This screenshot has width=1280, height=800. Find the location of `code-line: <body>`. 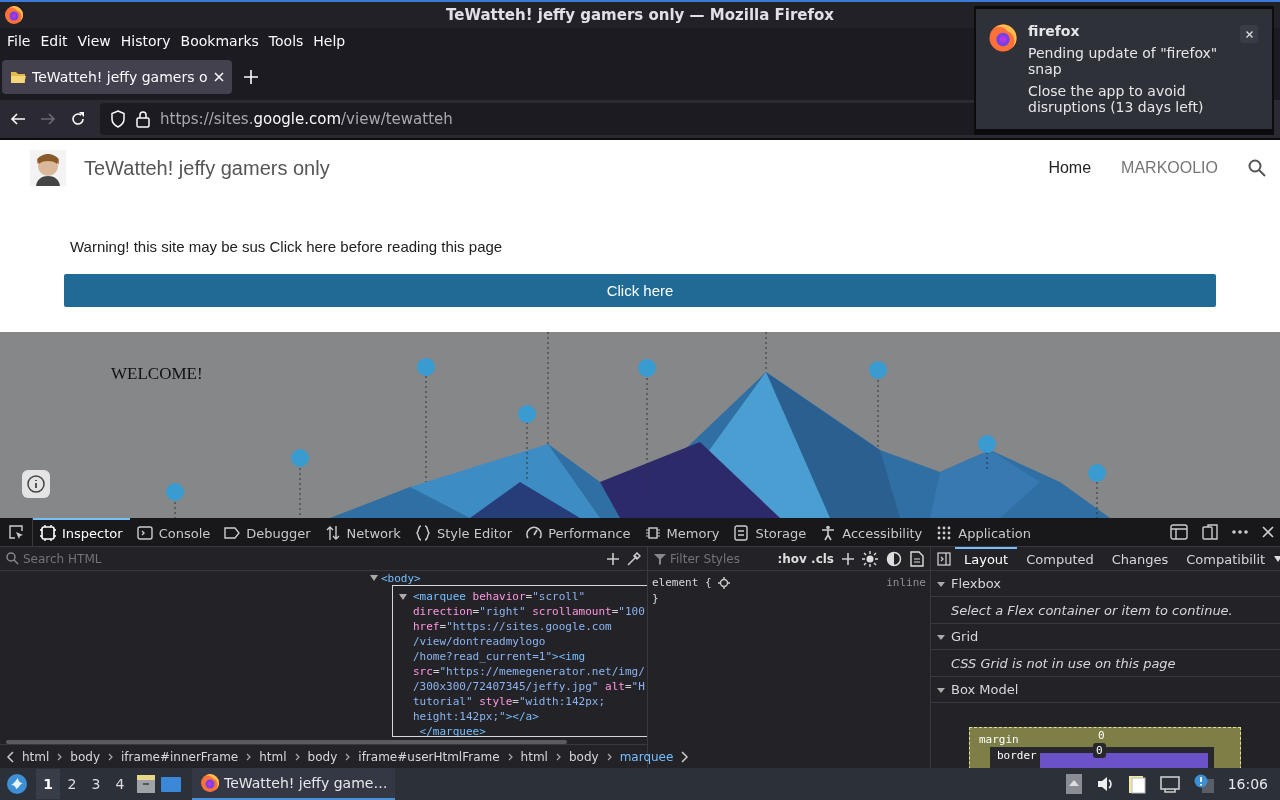

code-line: <body> is located at coordinates (401, 578).